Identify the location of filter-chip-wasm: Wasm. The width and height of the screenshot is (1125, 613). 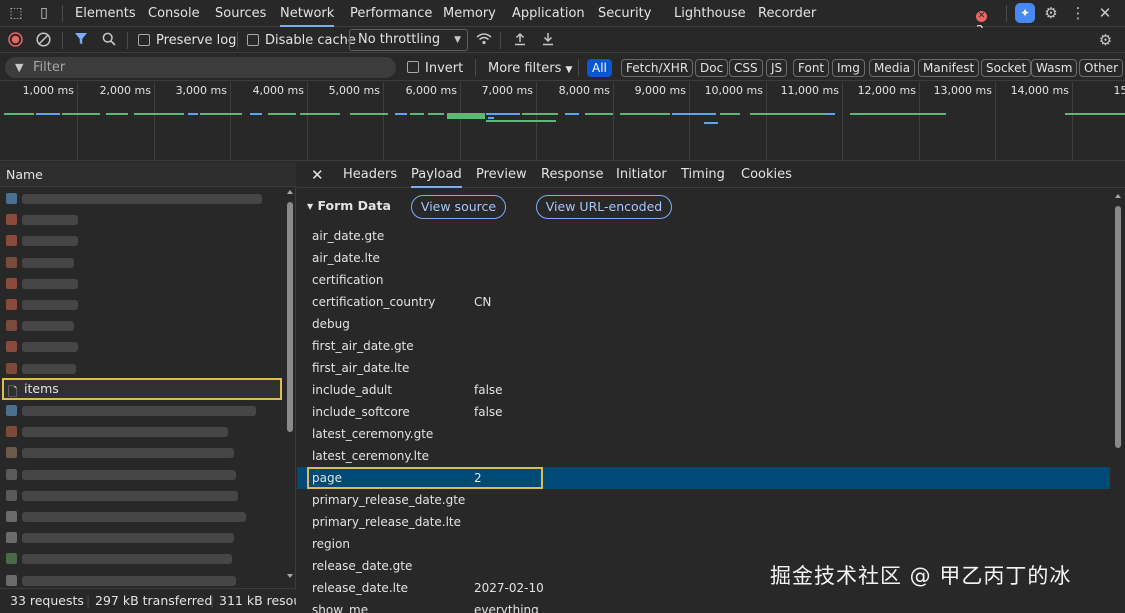
(1054, 68).